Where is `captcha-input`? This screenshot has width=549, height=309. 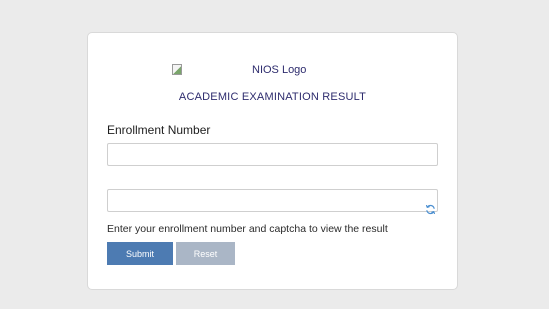
captcha-input is located at coordinates (272, 200).